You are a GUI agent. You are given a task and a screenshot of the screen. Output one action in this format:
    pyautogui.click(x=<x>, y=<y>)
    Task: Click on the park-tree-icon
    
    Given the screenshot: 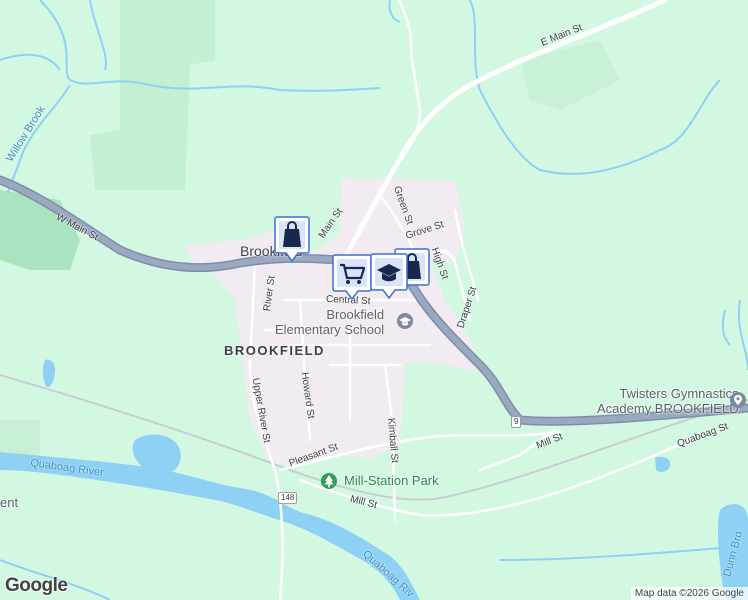 What is the action you would take?
    pyautogui.click(x=329, y=481)
    